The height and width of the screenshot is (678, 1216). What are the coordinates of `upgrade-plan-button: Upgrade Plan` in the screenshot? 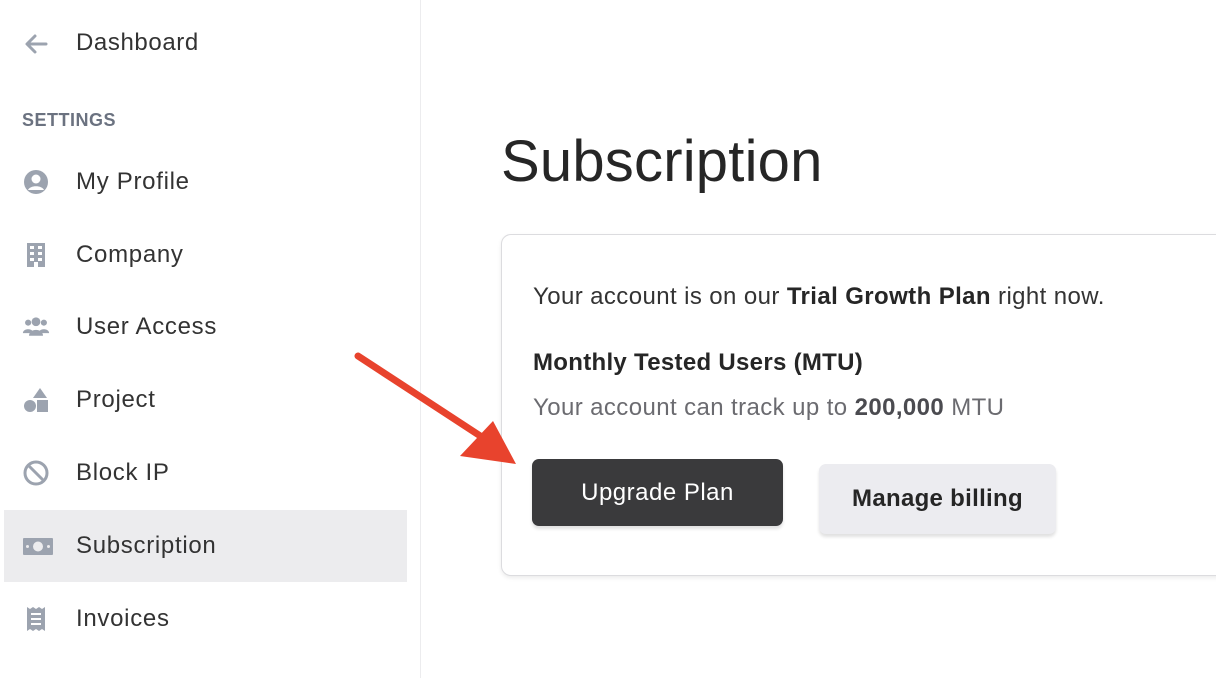 It's located at (657, 492).